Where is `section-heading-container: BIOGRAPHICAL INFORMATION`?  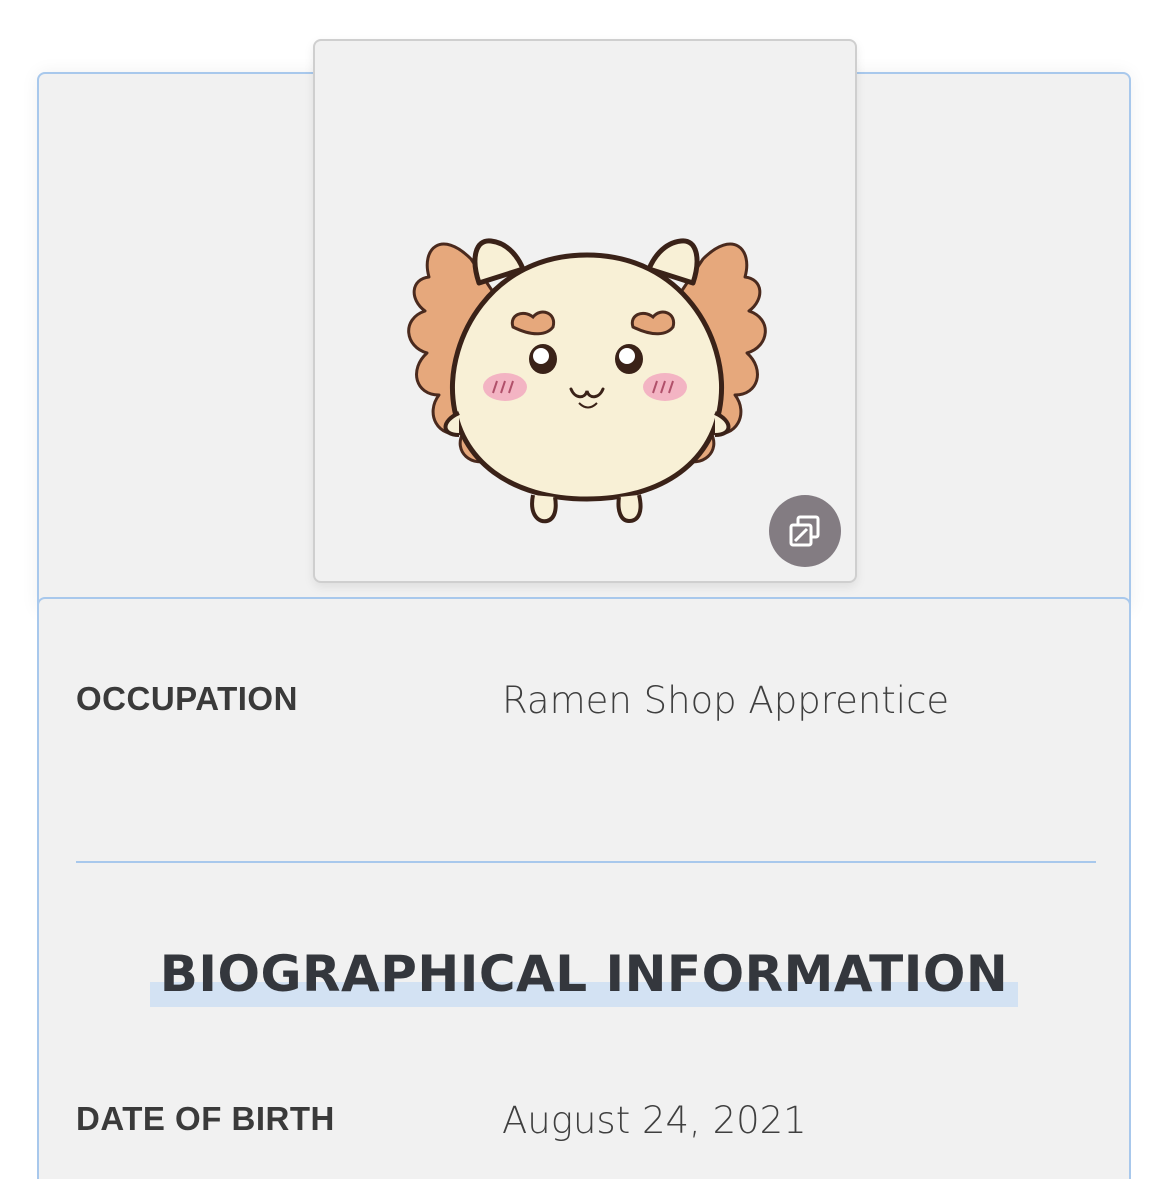 section-heading-container: BIOGRAPHICAL INFORMATION is located at coordinates (584, 974).